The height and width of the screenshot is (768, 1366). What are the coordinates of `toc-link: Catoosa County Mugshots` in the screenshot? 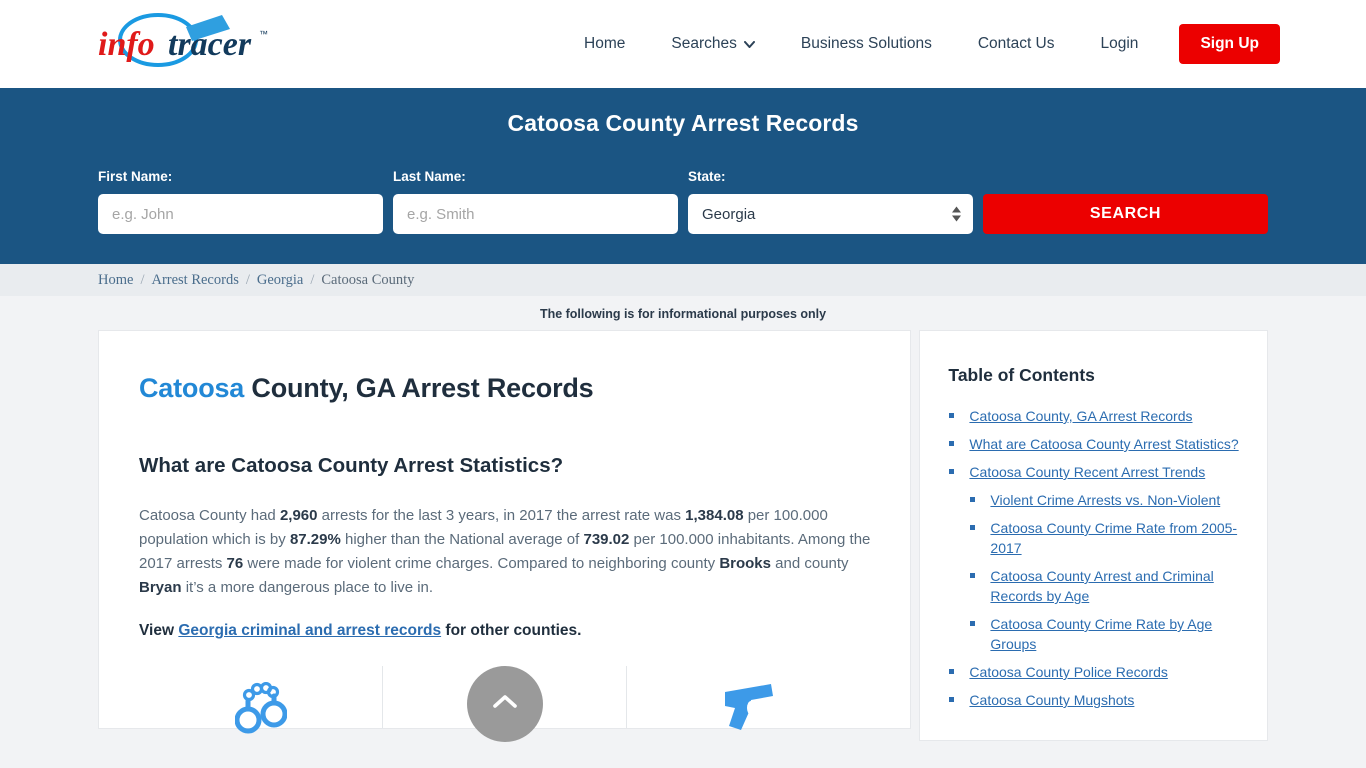 It's located at (1051, 700).